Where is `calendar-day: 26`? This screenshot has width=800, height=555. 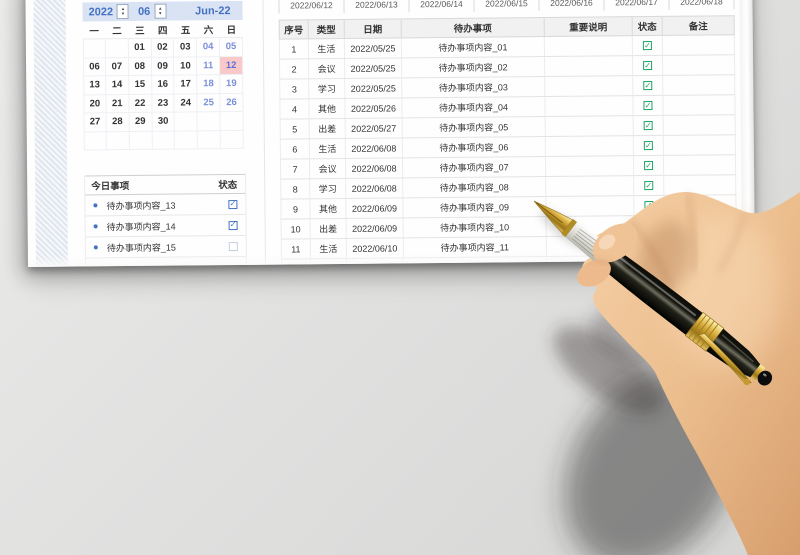
calendar-day: 26 is located at coordinates (232, 103).